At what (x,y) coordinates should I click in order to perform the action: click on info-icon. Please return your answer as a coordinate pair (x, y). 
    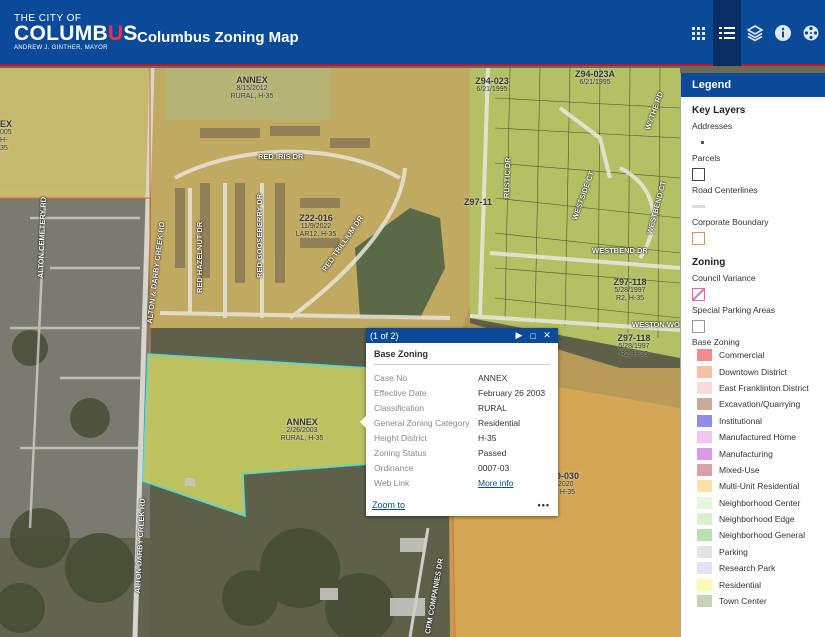
    Looking at the image, I should click on (783, 33).